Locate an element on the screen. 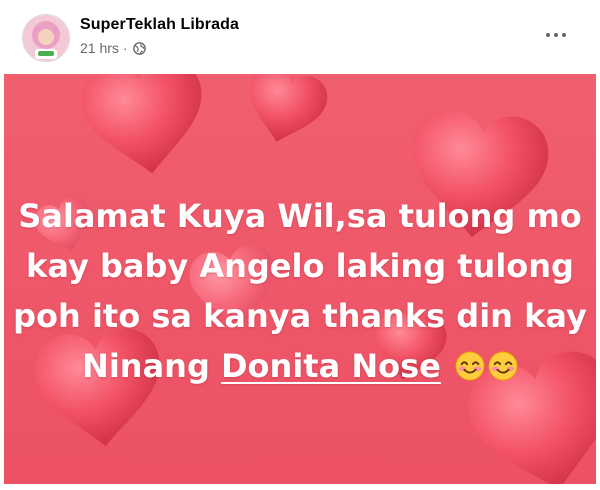 The height and width of the screenshot is (490, 600). post-timestamp: 21 hrs is located at coordinates (99, 48).